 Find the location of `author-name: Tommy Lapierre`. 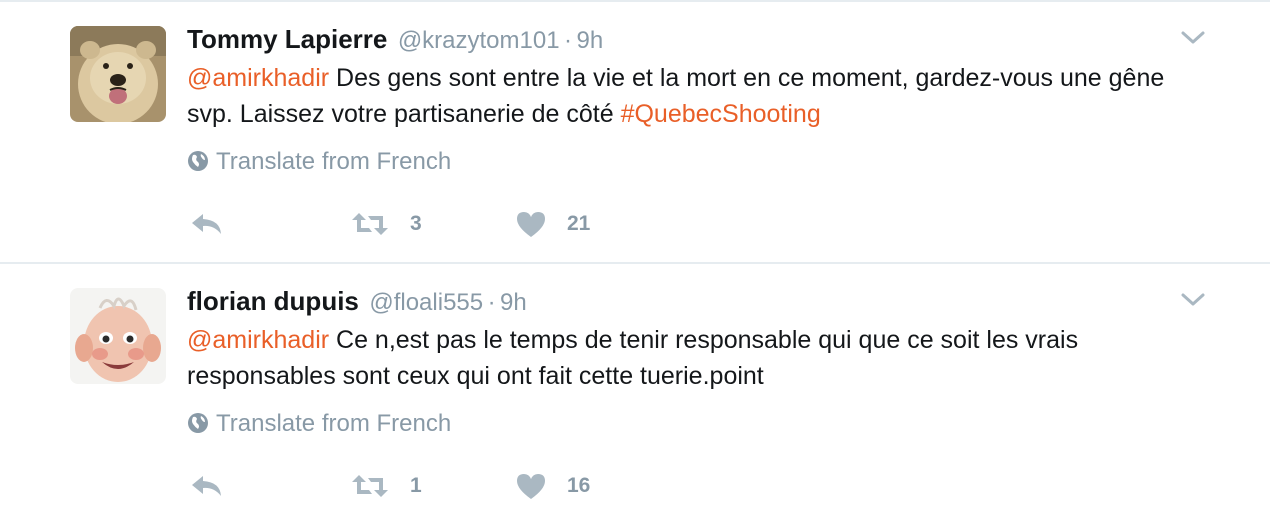

author-name: Tommy Lapierre is located at coordinates (287, 39).